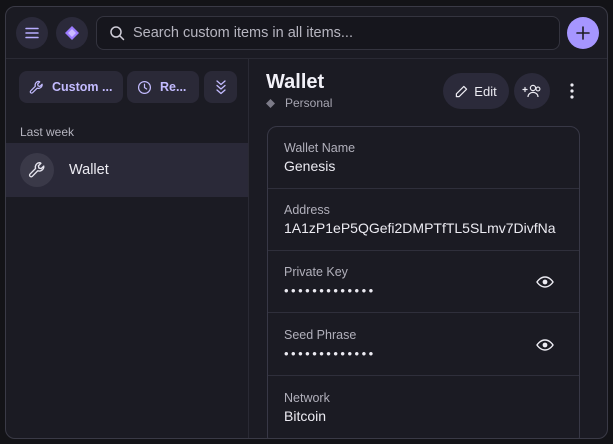 Image resolution: width=613 pixels, height=444 pixels. I want to click on pencil-icon, so click(462, 91).